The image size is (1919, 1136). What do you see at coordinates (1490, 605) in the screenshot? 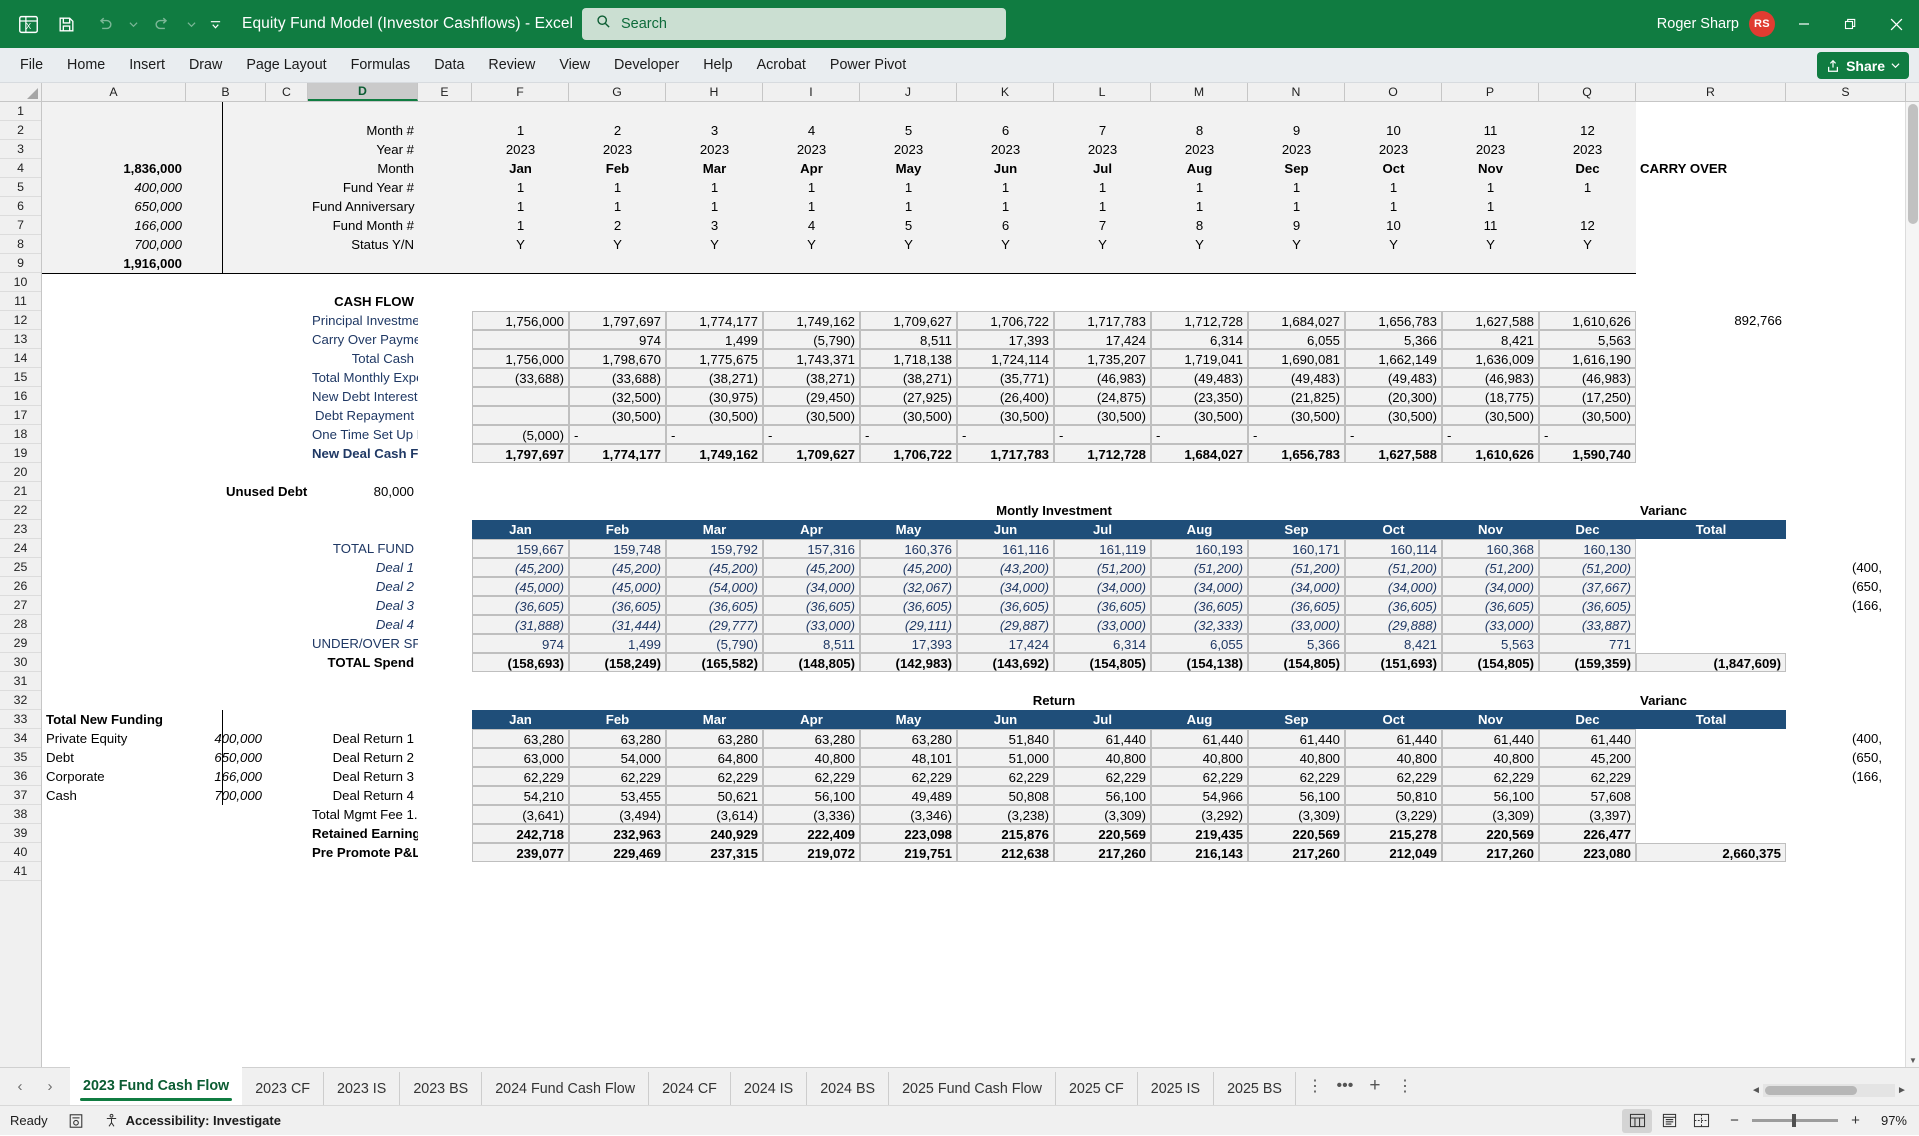
I see `tbl-monthly-investment-deal_3-P27: (36,605)` at bounding box center [1490, 605].